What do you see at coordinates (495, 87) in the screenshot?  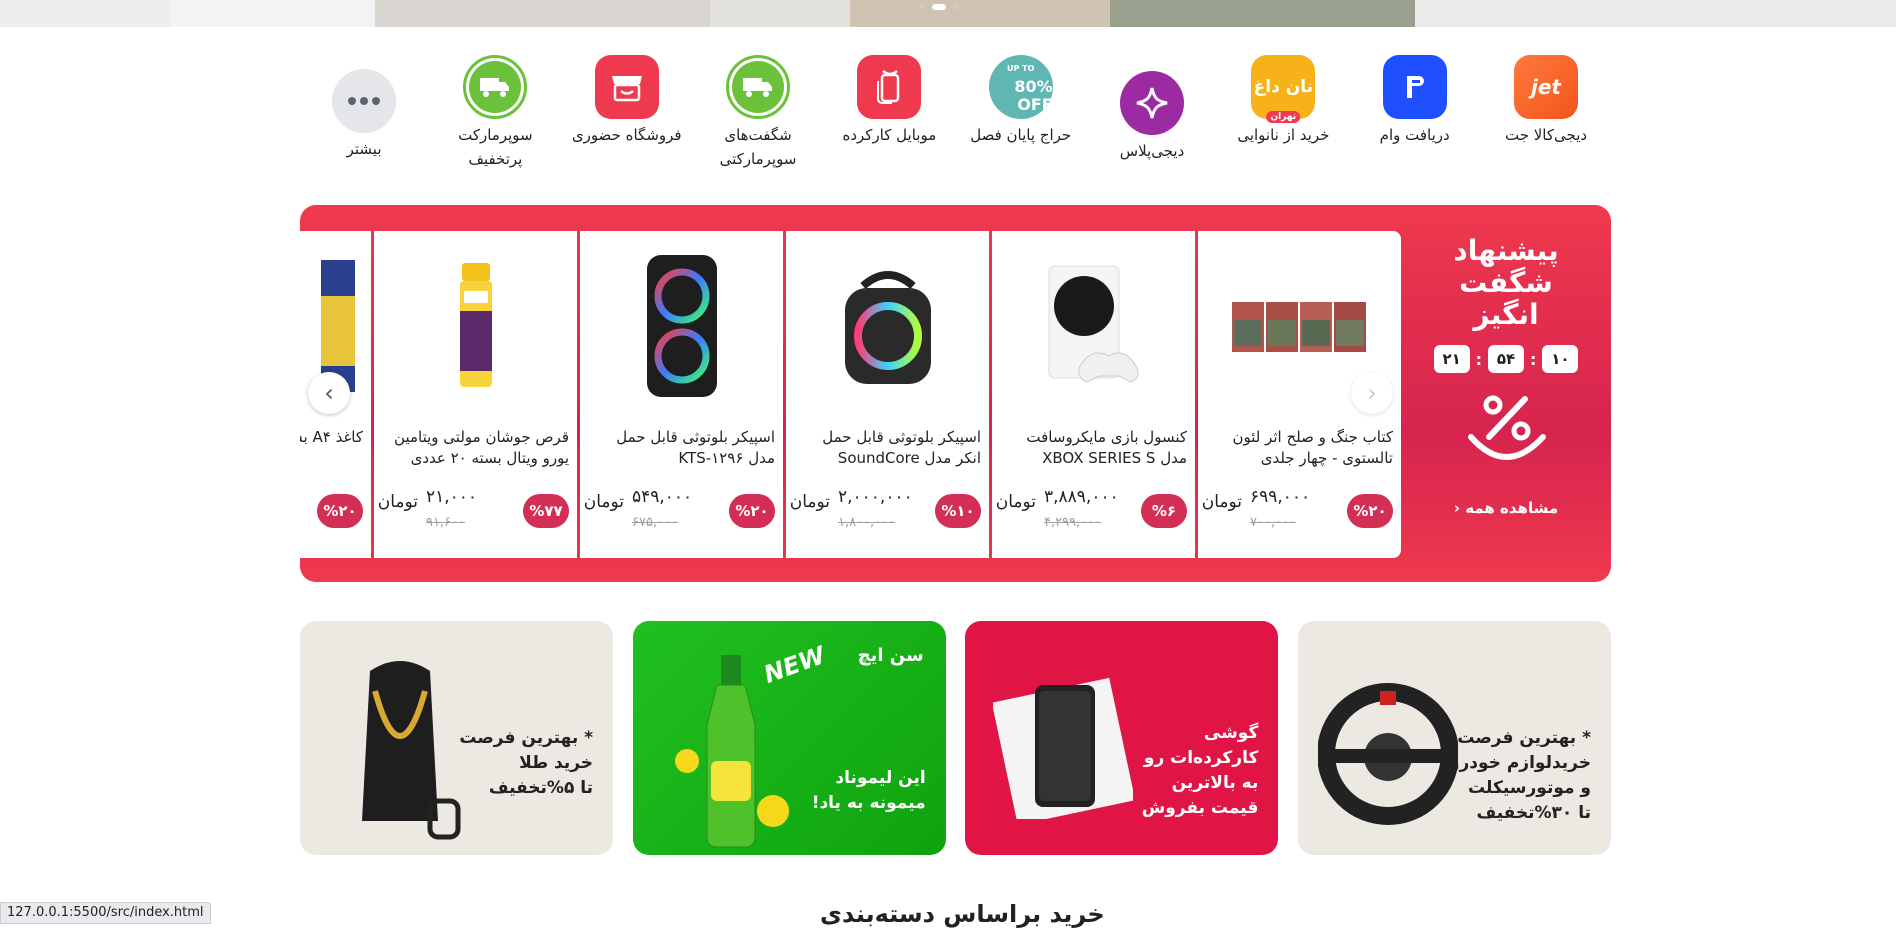 I see `discount-truck-icon` at bounding box center [495, 87].